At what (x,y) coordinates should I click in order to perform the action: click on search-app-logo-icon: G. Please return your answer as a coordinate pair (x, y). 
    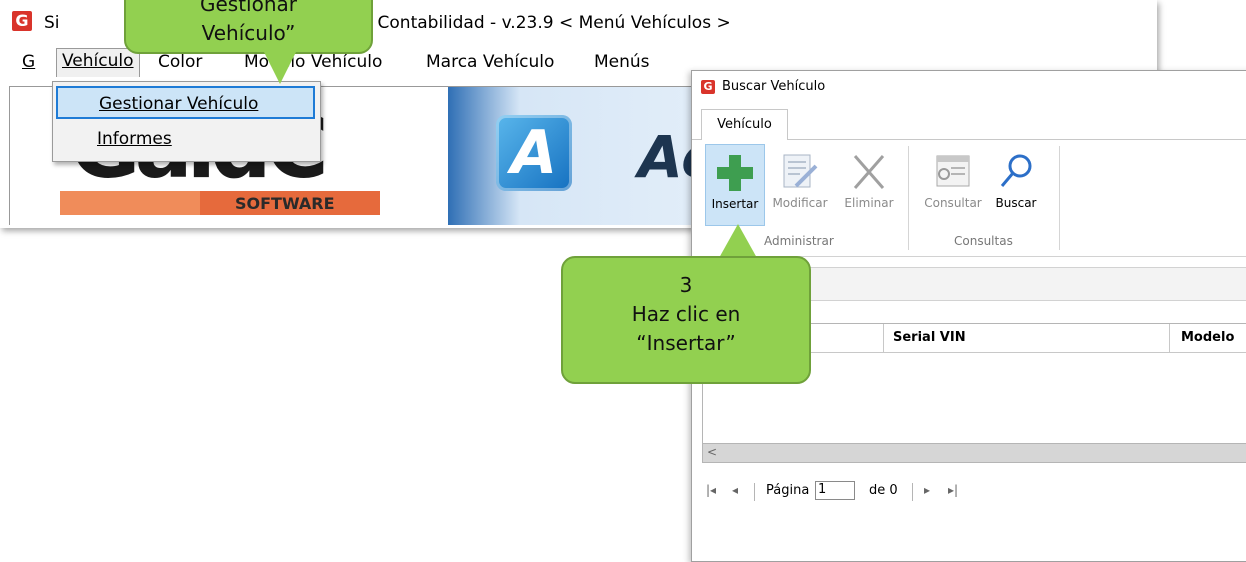
    Looking at the image, I should click on (708, 87).